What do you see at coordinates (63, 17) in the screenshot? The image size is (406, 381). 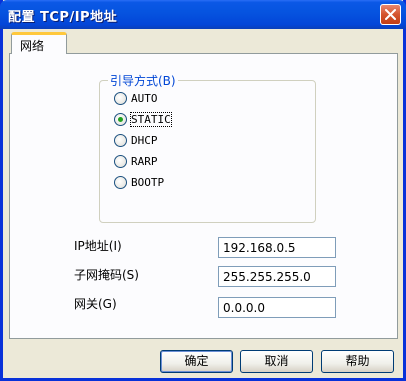 I see `window-title: 配置 TCP/IP地址` at bounding box center [63, 17].